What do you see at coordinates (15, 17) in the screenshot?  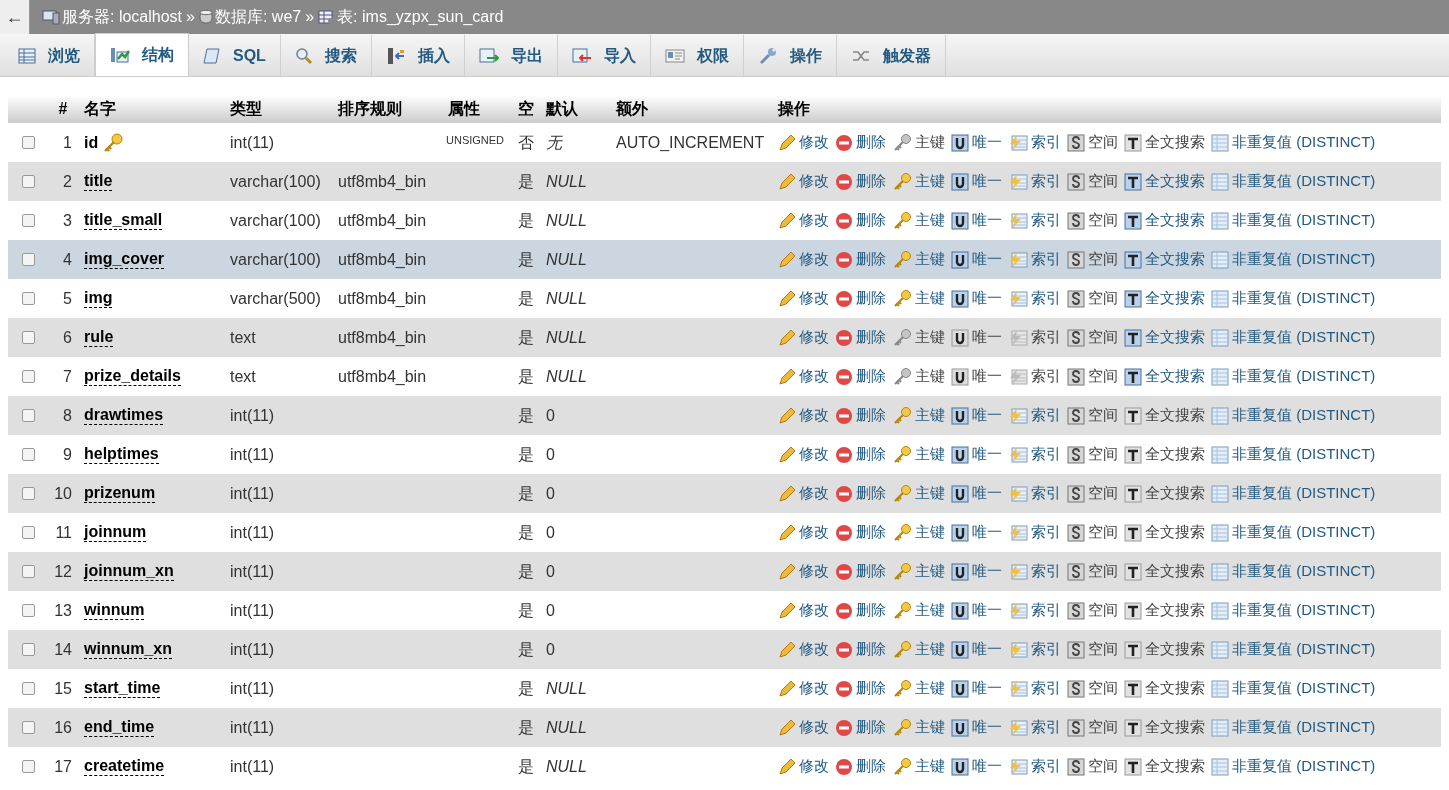 I see `back-button: ←` at bounding box center [15, 17].